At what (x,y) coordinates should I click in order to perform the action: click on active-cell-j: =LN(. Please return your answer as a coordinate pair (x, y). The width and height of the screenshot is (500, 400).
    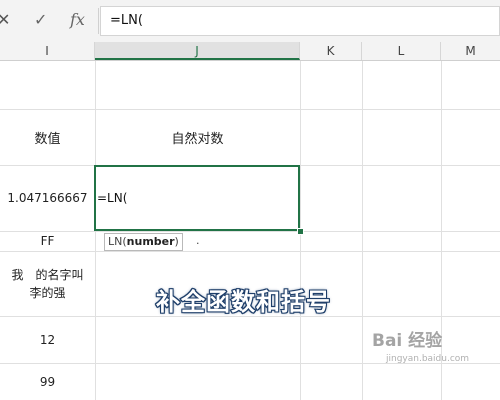
    Looking at the image, I should click on (197, 198).